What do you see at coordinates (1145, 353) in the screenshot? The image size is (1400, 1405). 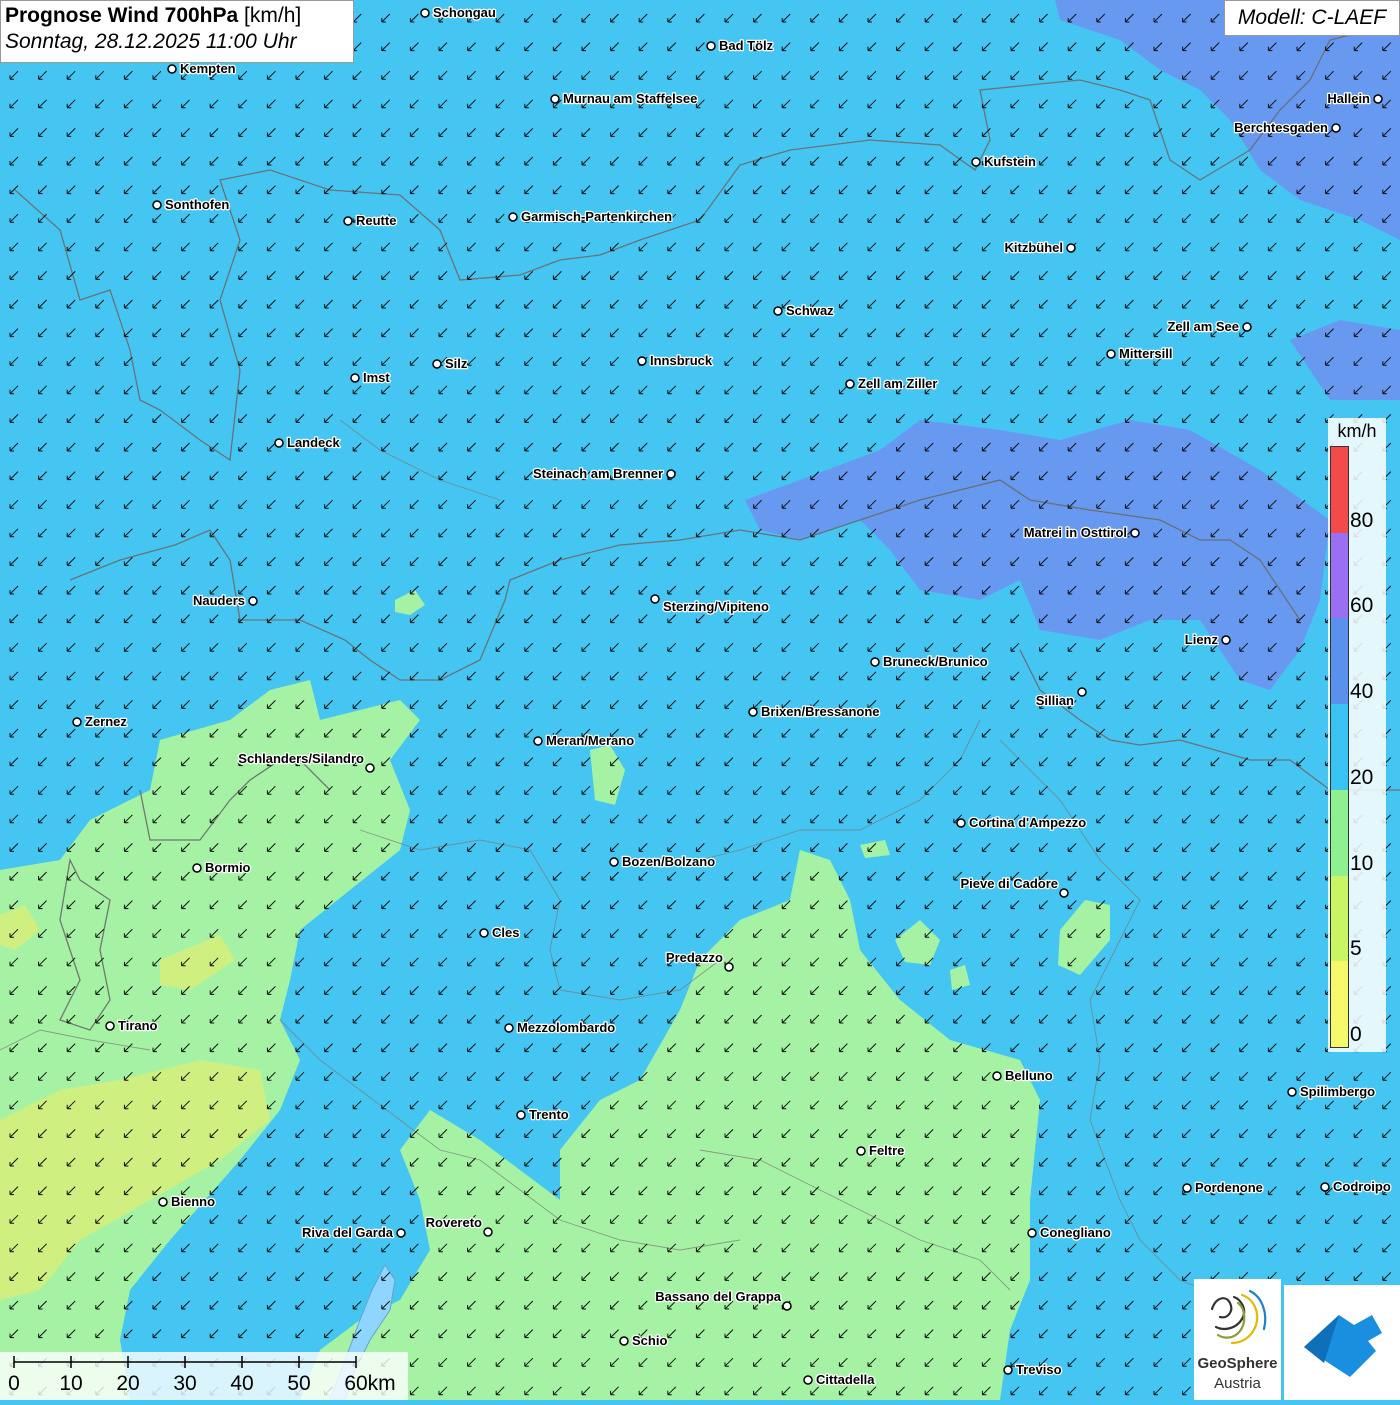 I see `city-label: Mittersill` at bounding box center [1145, 353].